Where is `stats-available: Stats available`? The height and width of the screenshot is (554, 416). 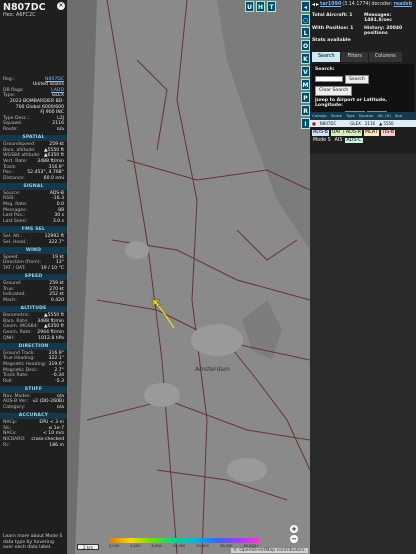 stats-available: Stats available is located at coordinates (331, 40).